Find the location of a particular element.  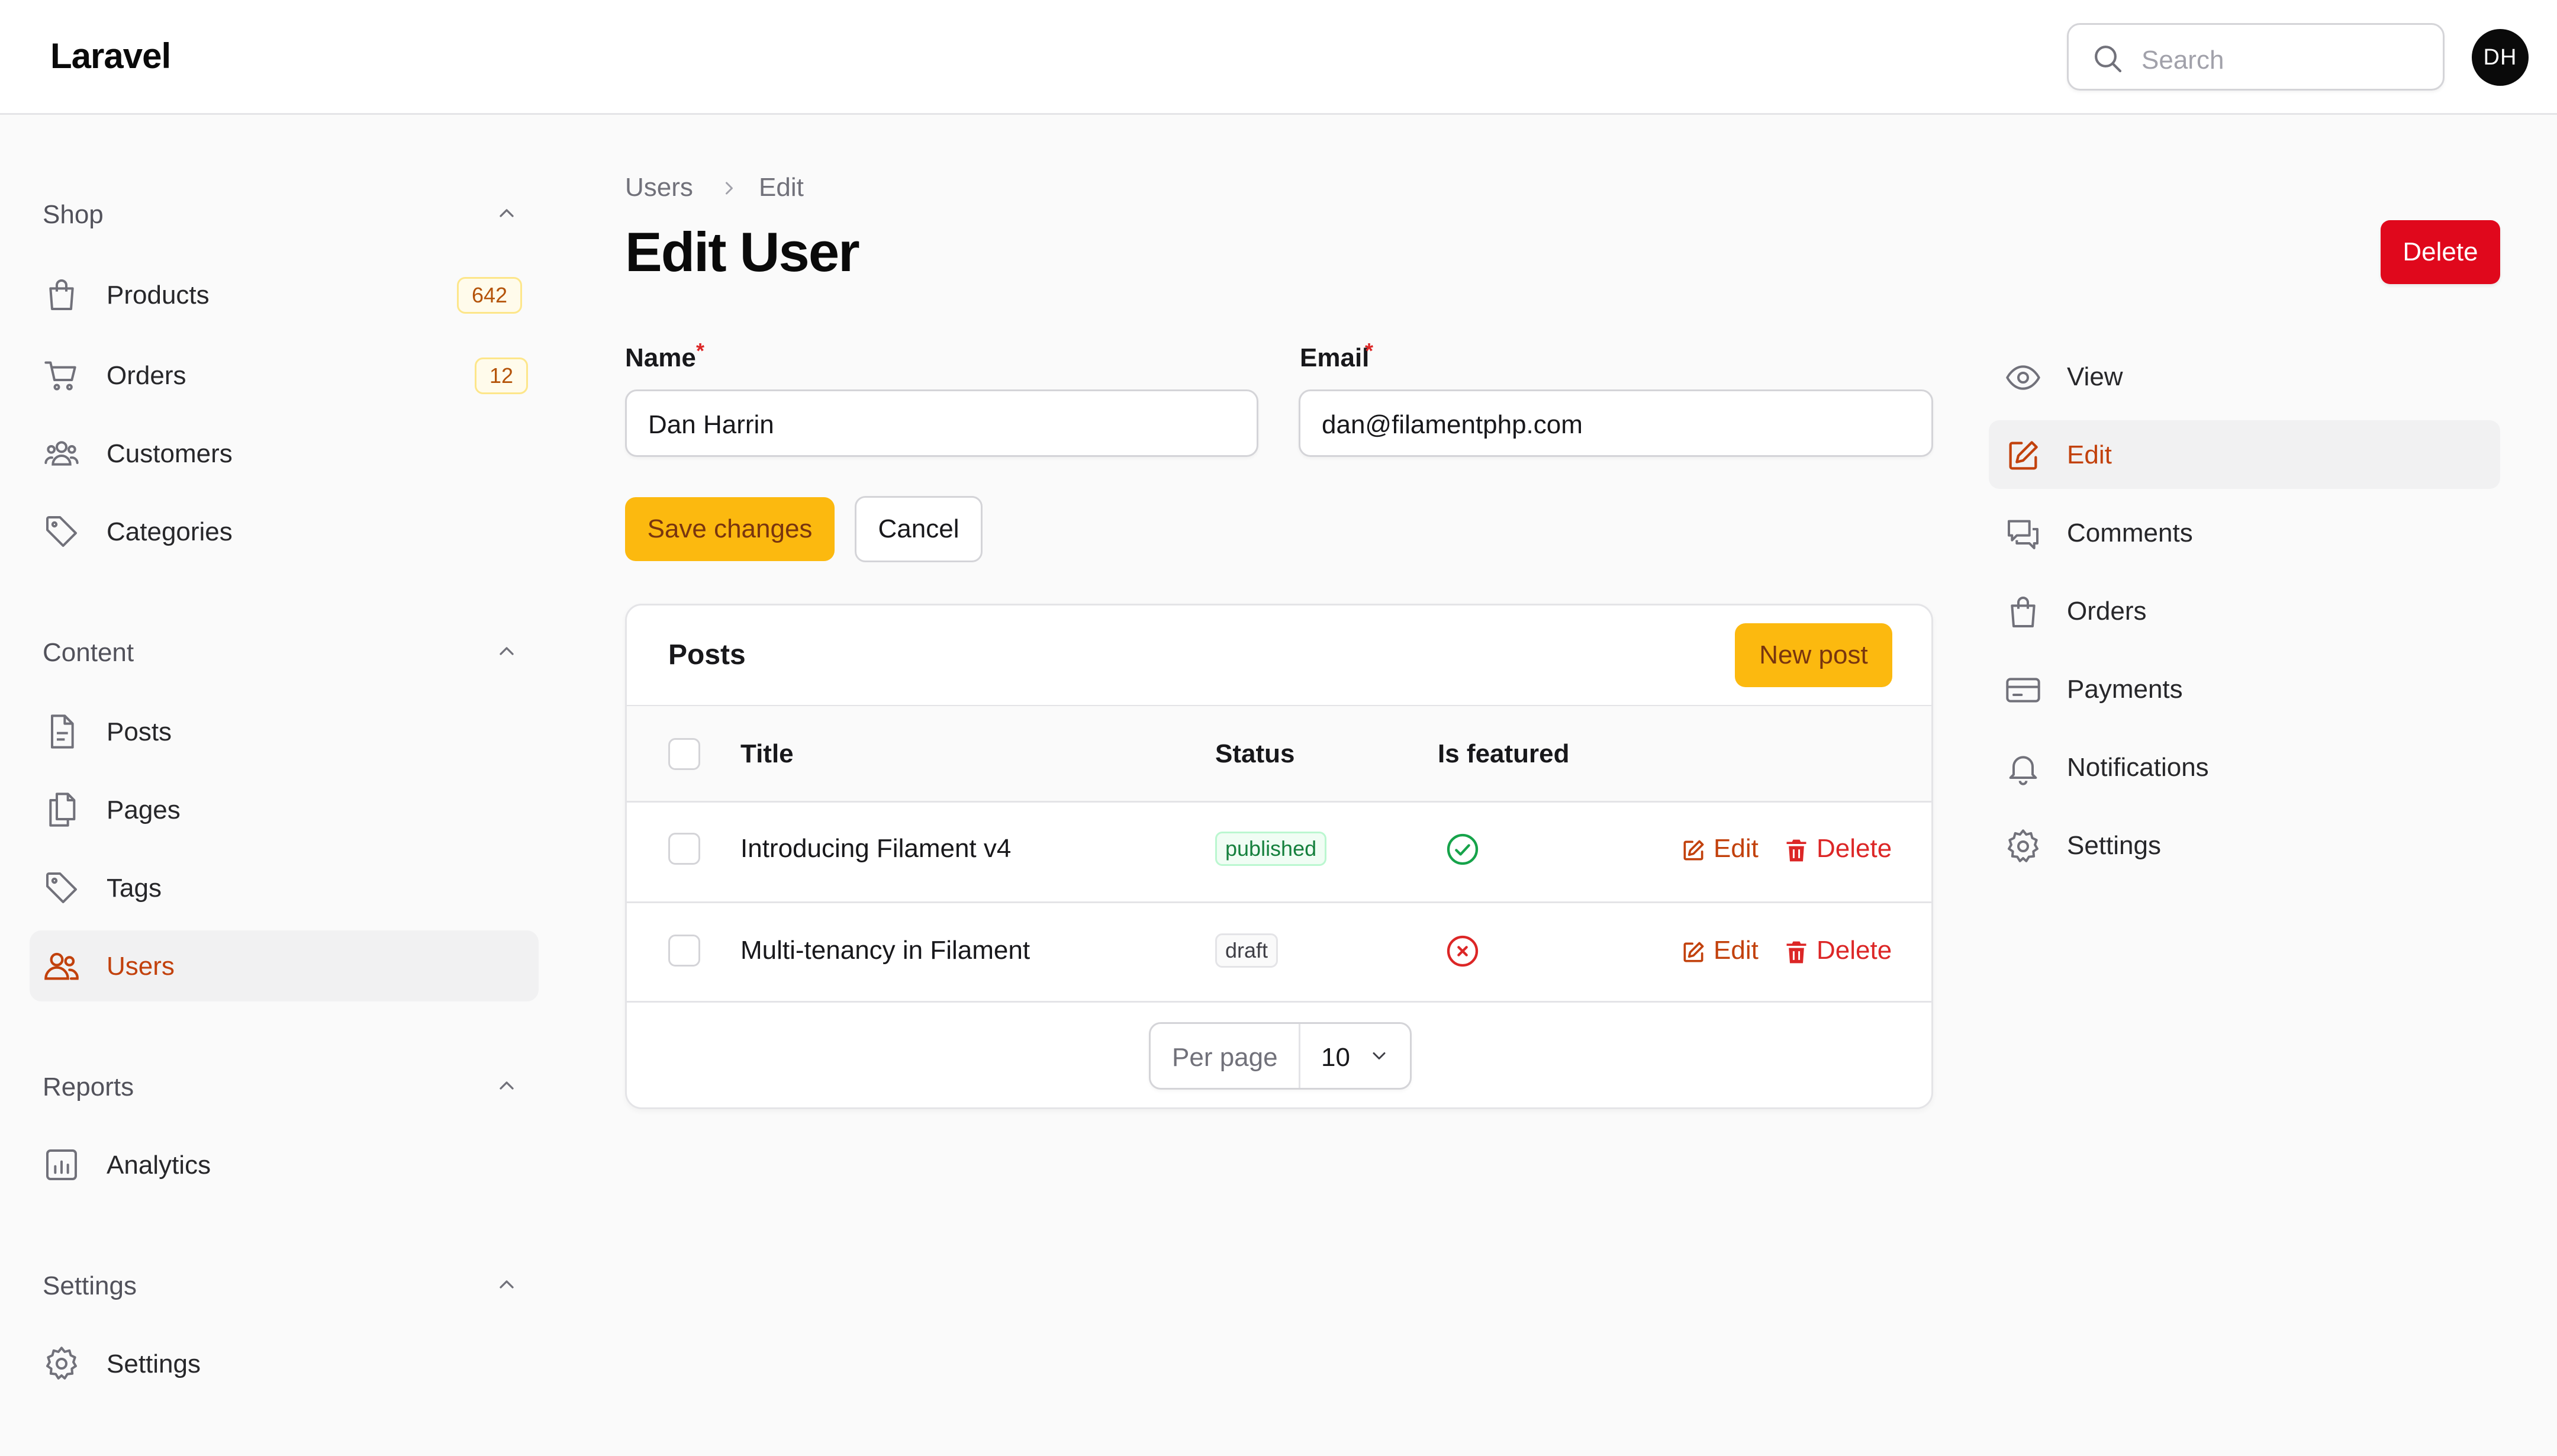

sidebar-item-users: Users is located at coordinates (284, 965).